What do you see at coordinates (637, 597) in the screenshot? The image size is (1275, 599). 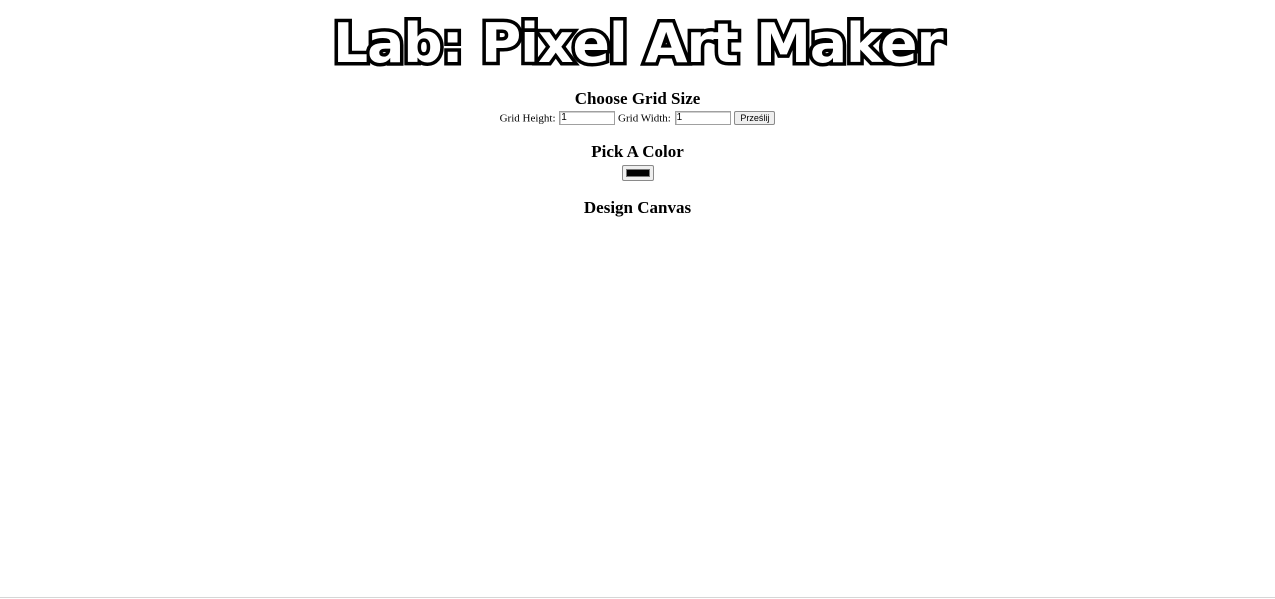 I see `bottom-divider` at bounding box center [637, 597].